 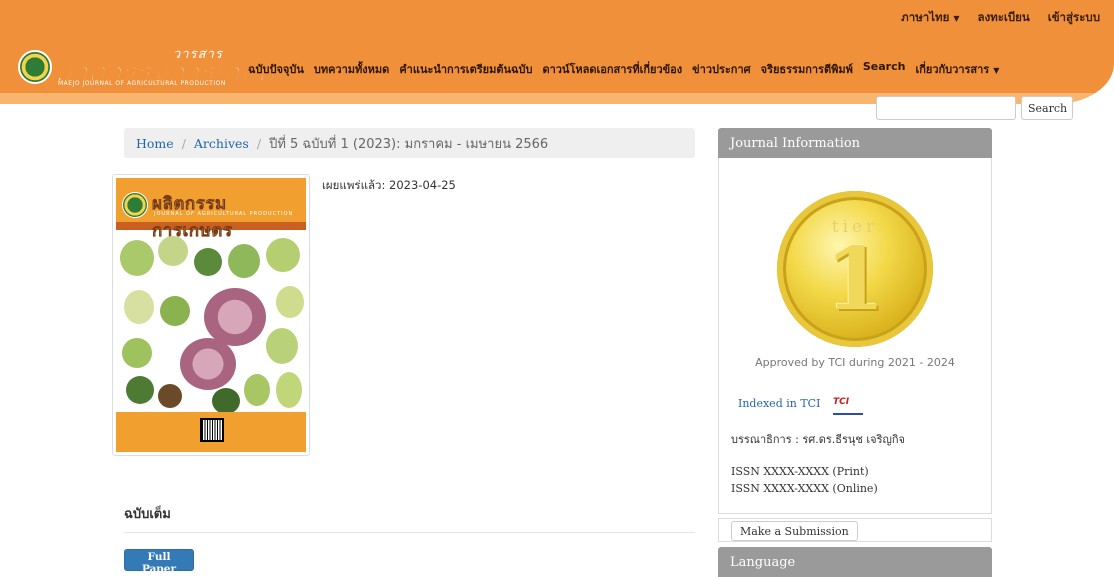 I want to click on top-links: ภาษาไทย ▼ ลงทะเบียน เข้าสู่ระบบ, so click(x=1000, y=18).